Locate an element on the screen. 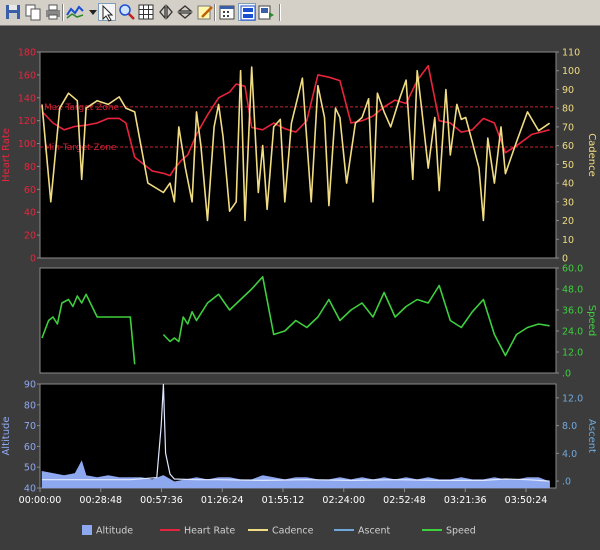  calendar-button is located at coordinates (227, 12).